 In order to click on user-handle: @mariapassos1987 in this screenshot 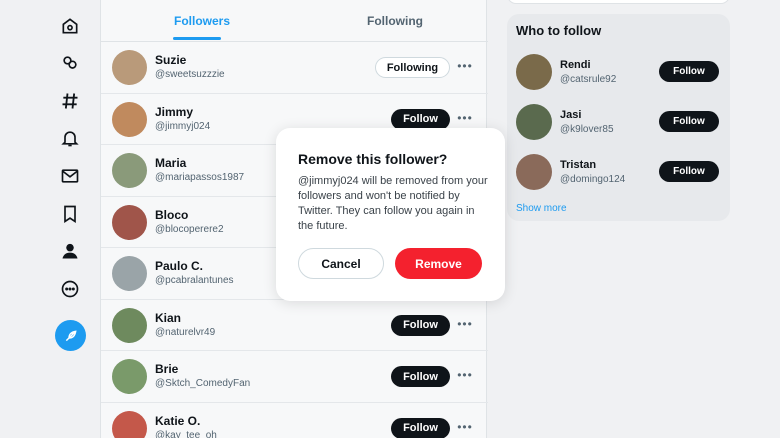, I will do `click(200, 177)`.